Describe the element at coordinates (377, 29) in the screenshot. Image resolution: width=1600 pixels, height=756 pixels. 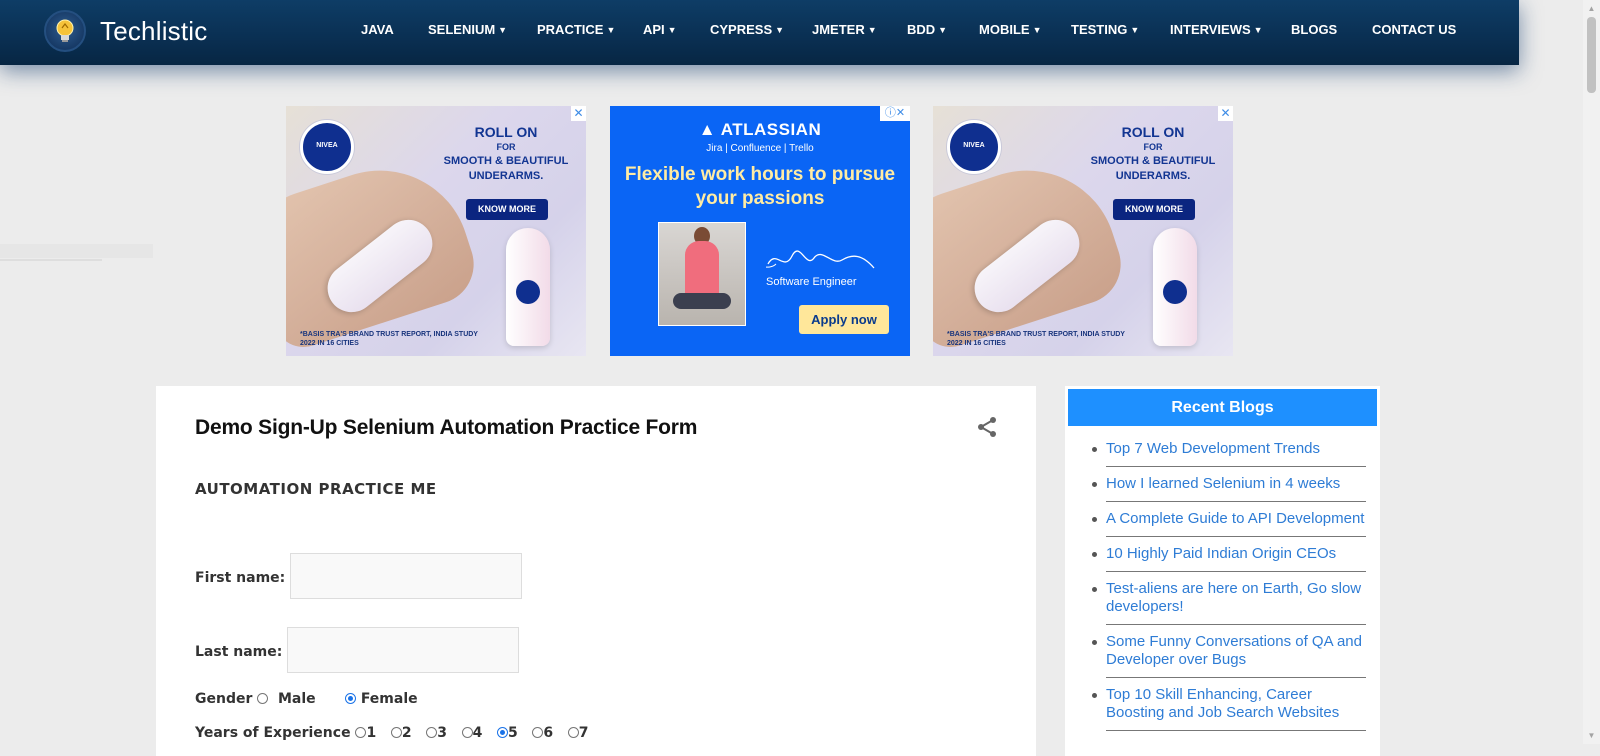
I see `nav-java: JAVA` at that location.